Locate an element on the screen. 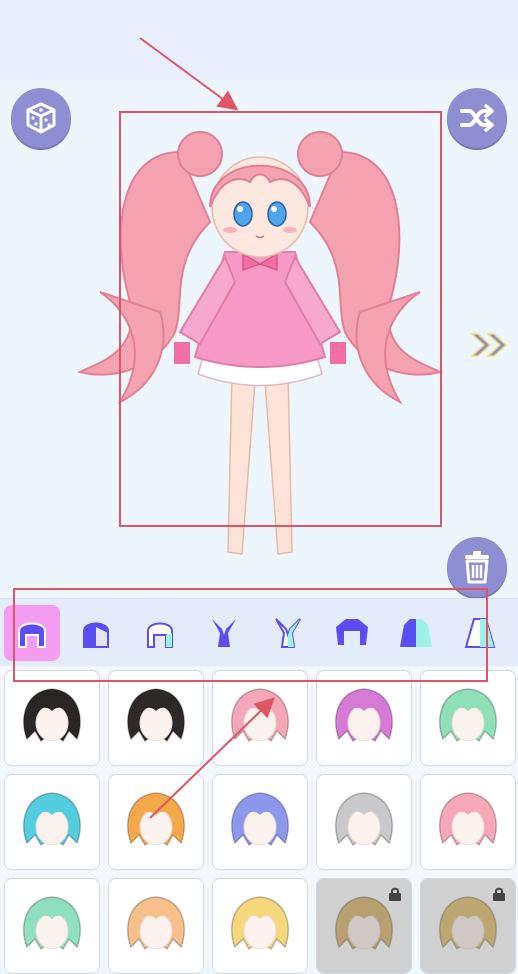  tab-hair-side is located at coordinates (160, 633).